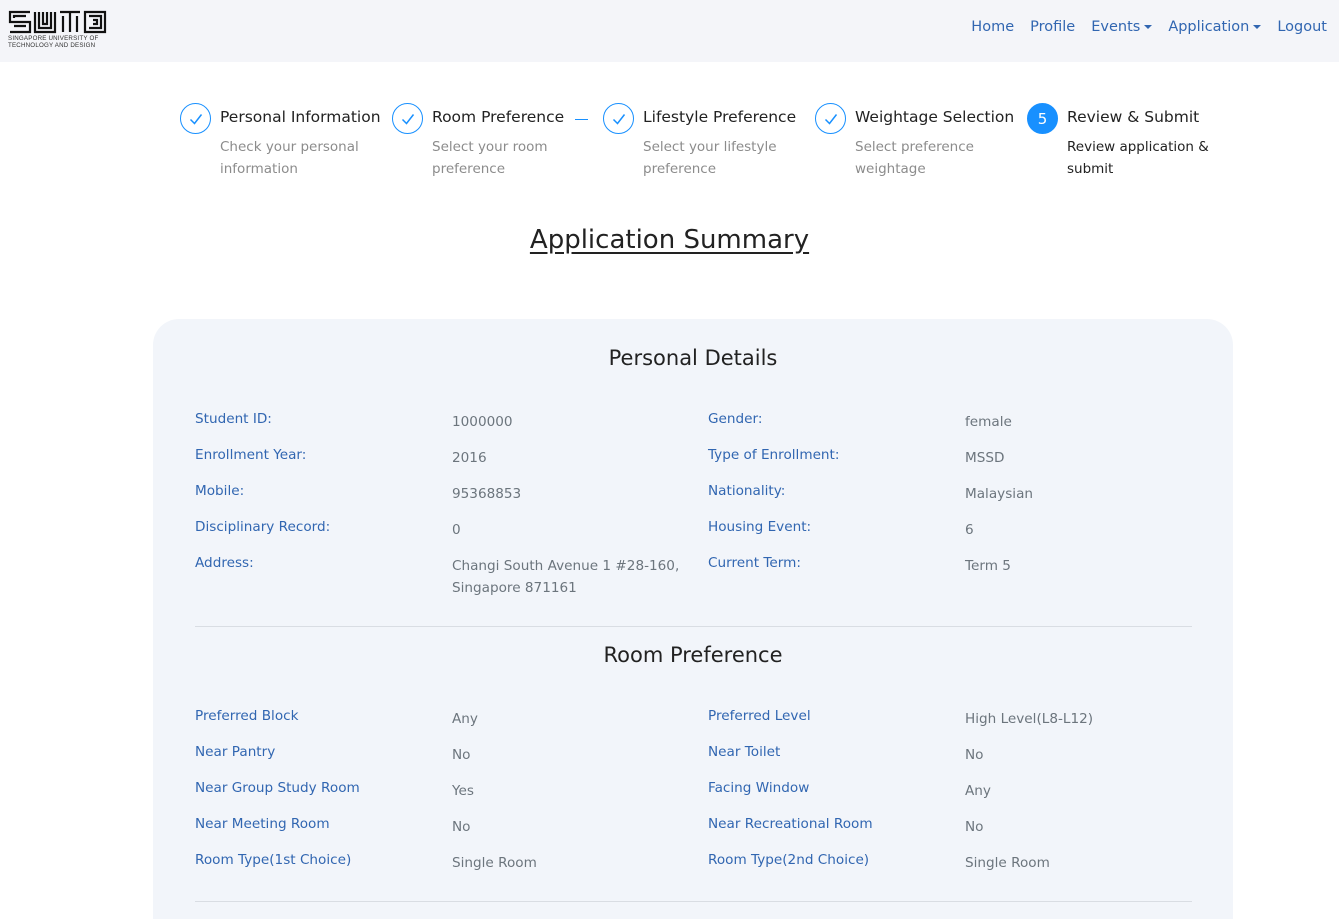 The height and width of the screenshot is (919, 1339). Describe the element at coordinates (988, 422) in the screenshot. I see `field-value: female` at that location.